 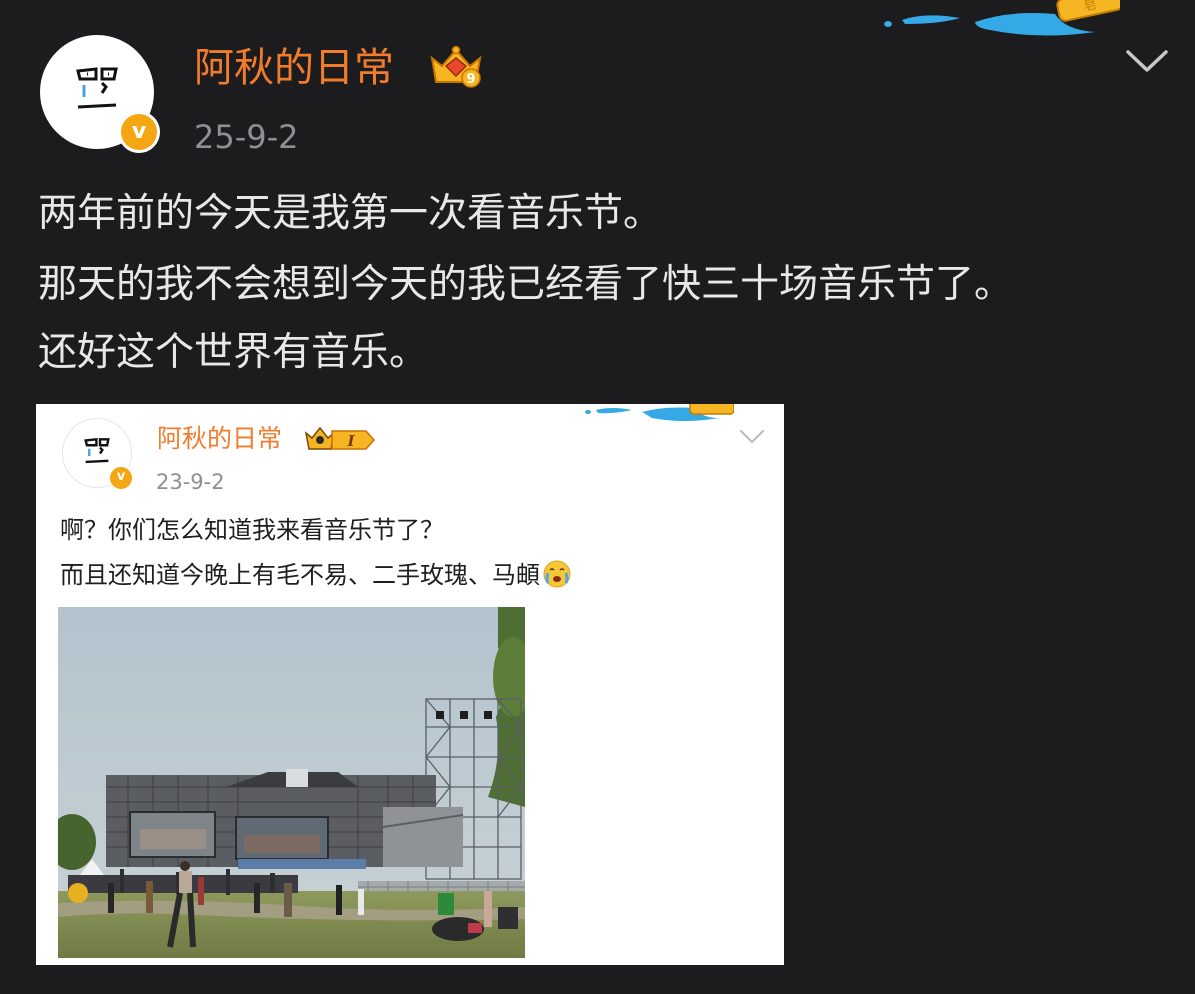 What do you see at coordinates (557, 574) in the screenshot?
I see `crying-face-emoji-icon` at bounding box center [557, 574].